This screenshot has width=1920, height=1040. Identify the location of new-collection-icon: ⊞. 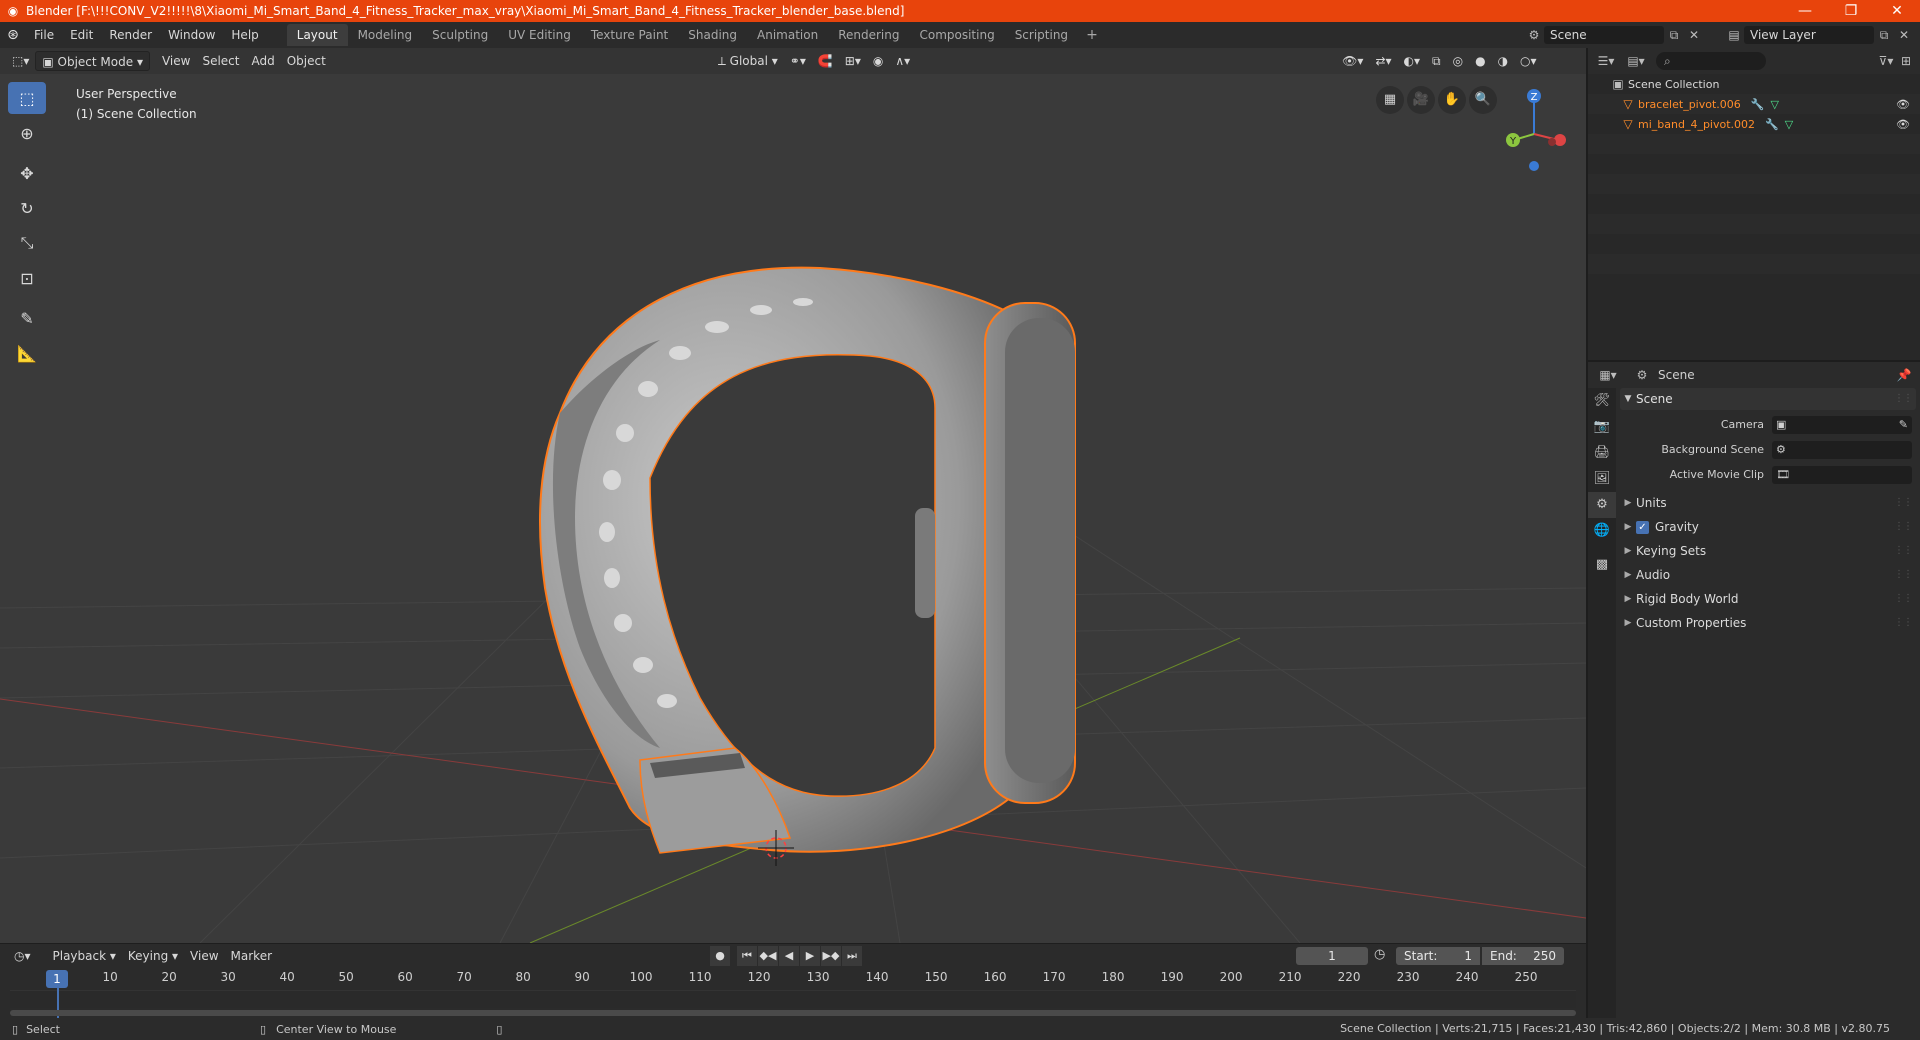
(1906, 61).